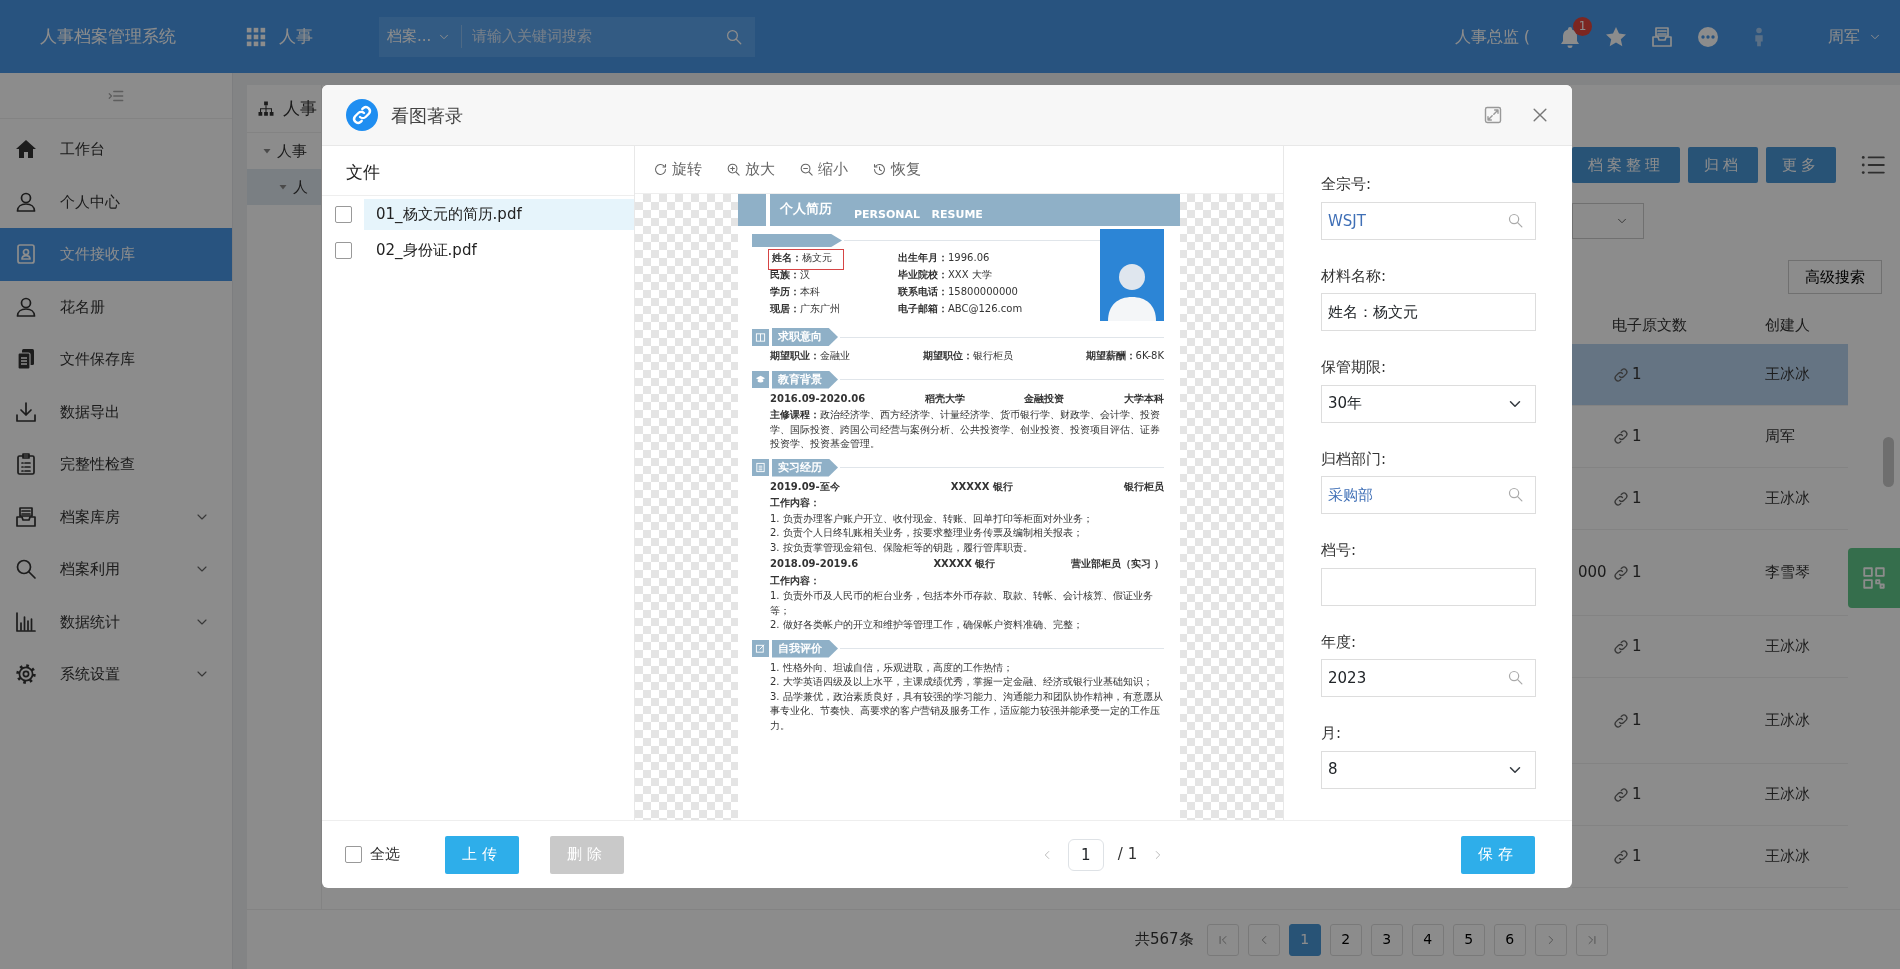 This screenshot has height=969, width=1900. Describe the element at coordinates (284, 151) in the screenshot. I see `tree-item: 人事` at that location.